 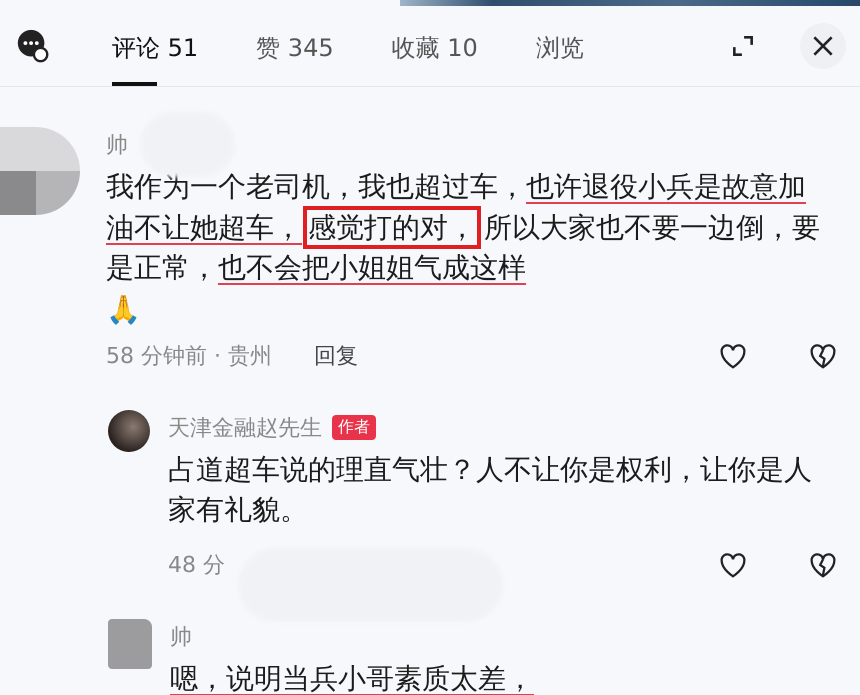 I want to click on comment-text: 我作为一个老司机，我也超过车，也许退役小兵是故意加油不让她超车， 感觉打的对， 所以大家也不要一边倒，要是正常，也不会把小姐姐气成这样, so click(x=463, y=227).